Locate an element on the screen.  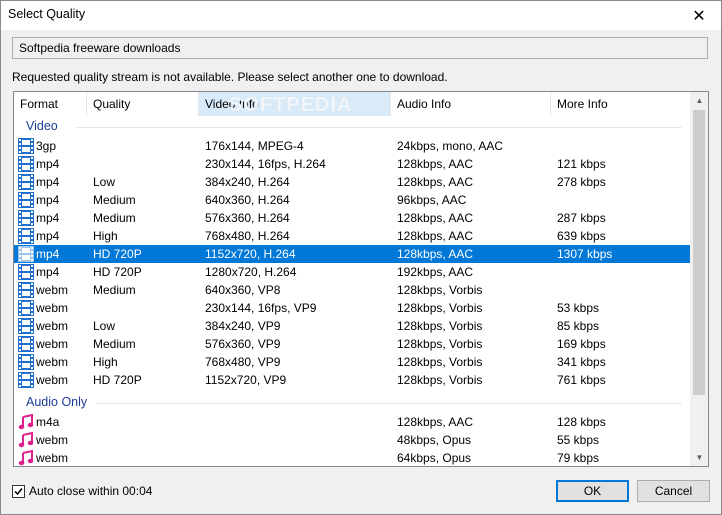
group-header-audio: Audio Only is located at coordinates (57, 402).